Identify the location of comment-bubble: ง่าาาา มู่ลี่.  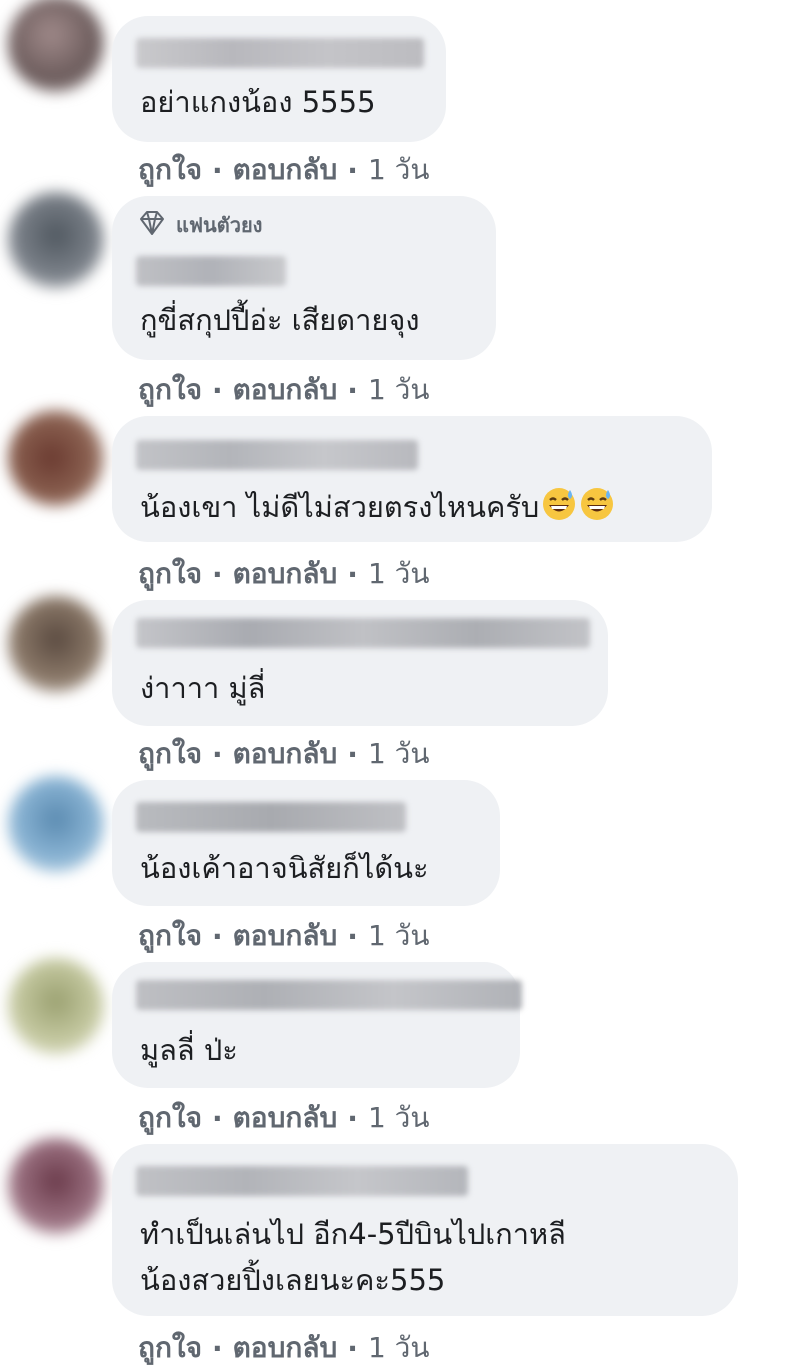
(360, 663).